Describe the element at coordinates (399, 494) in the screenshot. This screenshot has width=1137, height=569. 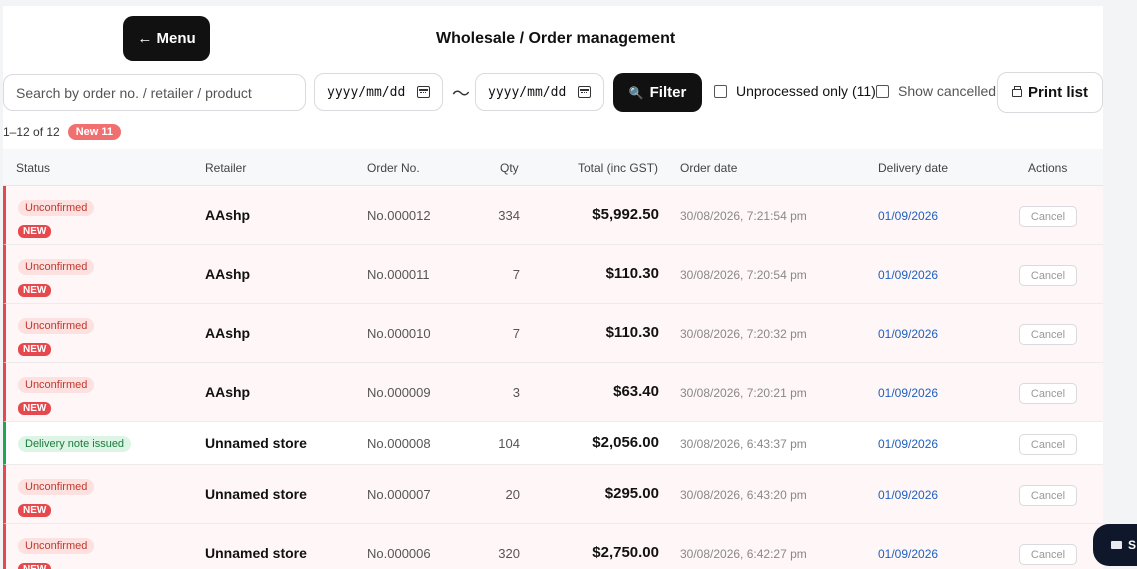
I see `order-number: No.000007` at that location.